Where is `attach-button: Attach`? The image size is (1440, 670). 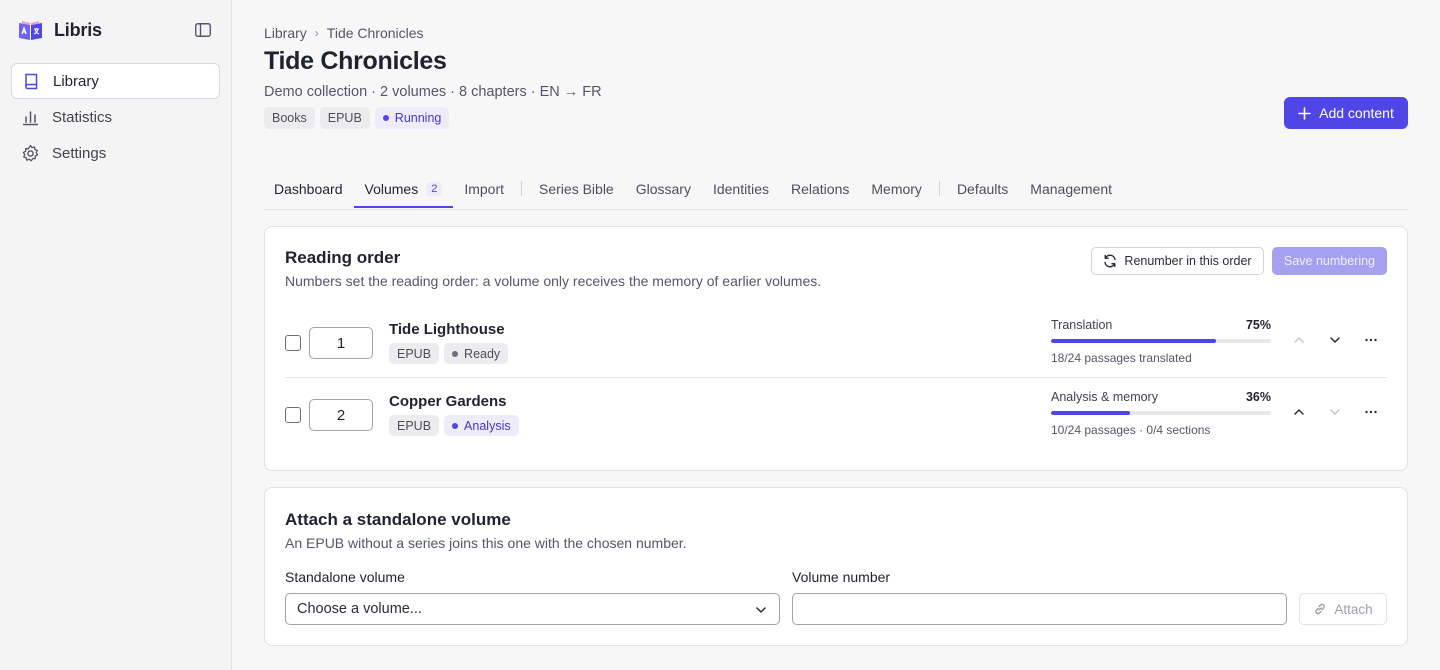 attach-button: Attach is located at coordinates (1343, 609).